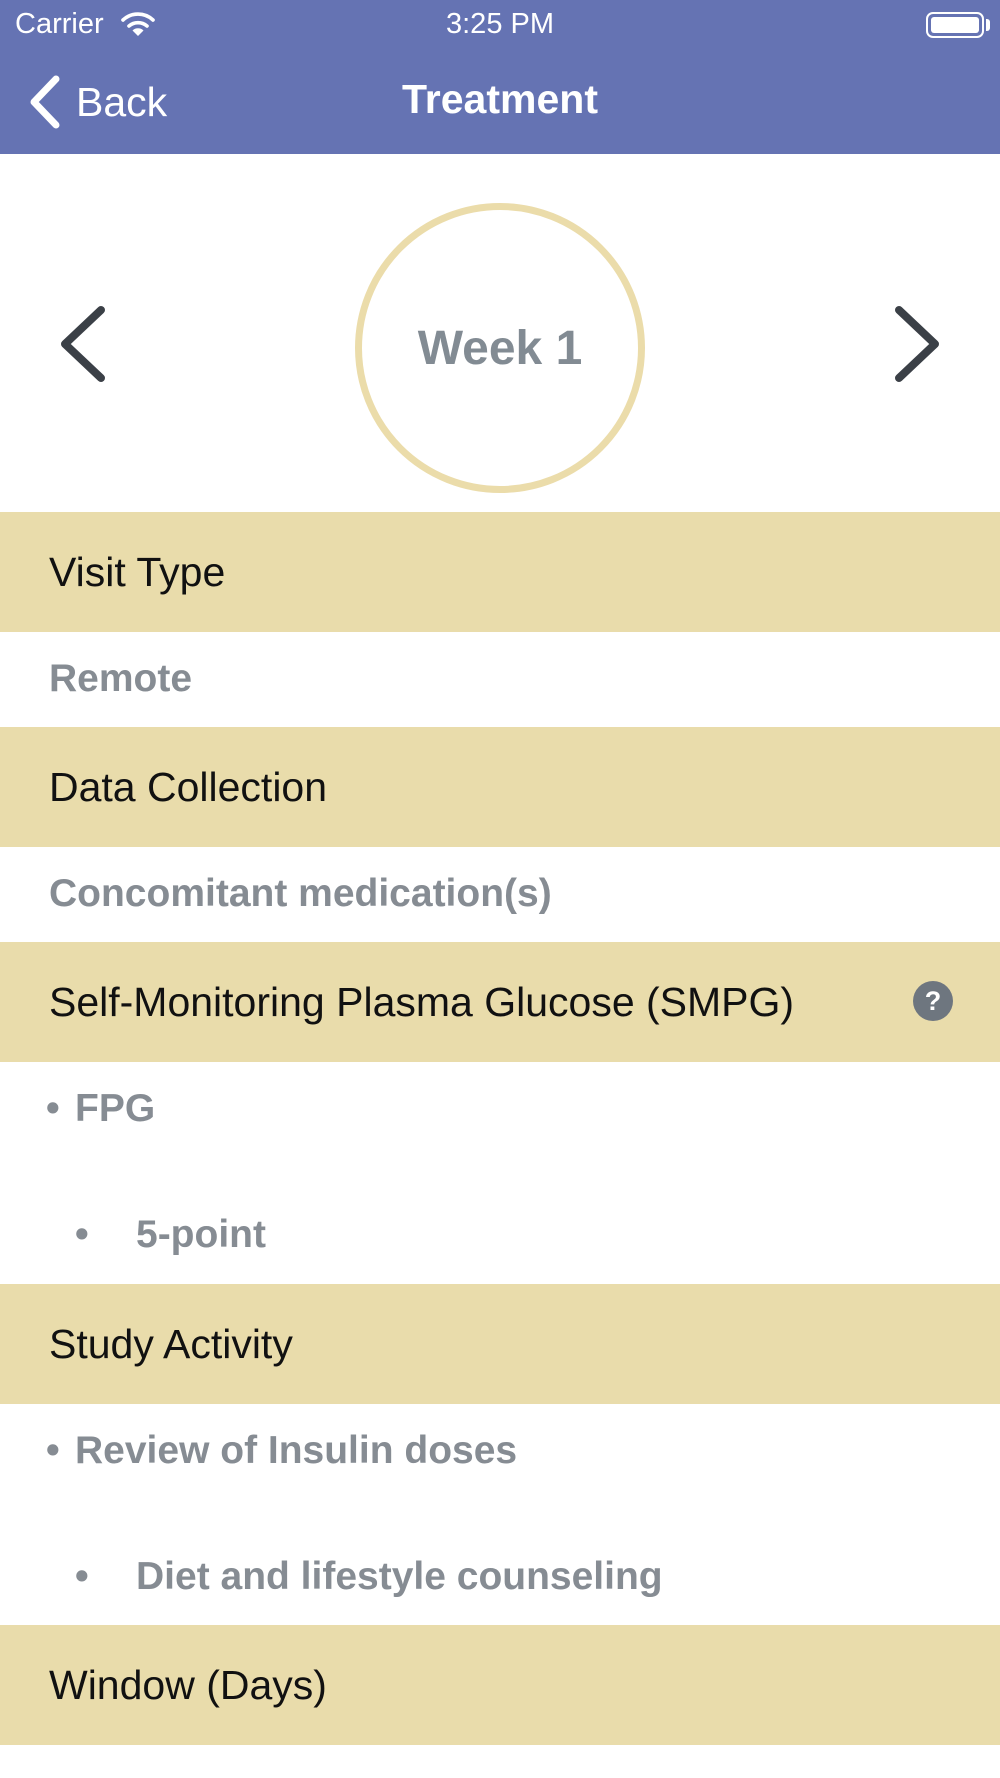  I want to click on battery-tip, so click(988, 25).